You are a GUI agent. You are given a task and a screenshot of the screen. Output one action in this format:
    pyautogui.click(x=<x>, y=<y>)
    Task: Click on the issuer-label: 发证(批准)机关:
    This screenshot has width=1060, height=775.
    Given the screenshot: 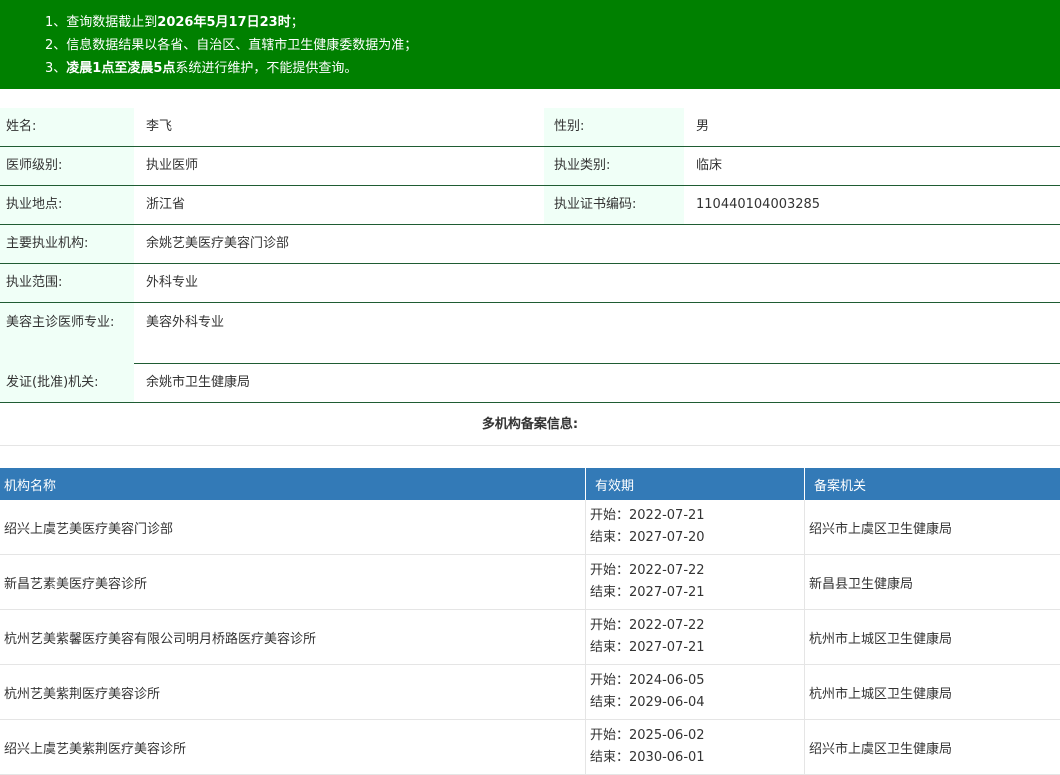 What is the action you would take?
    pyautogui.click(x=67, y=383)
    